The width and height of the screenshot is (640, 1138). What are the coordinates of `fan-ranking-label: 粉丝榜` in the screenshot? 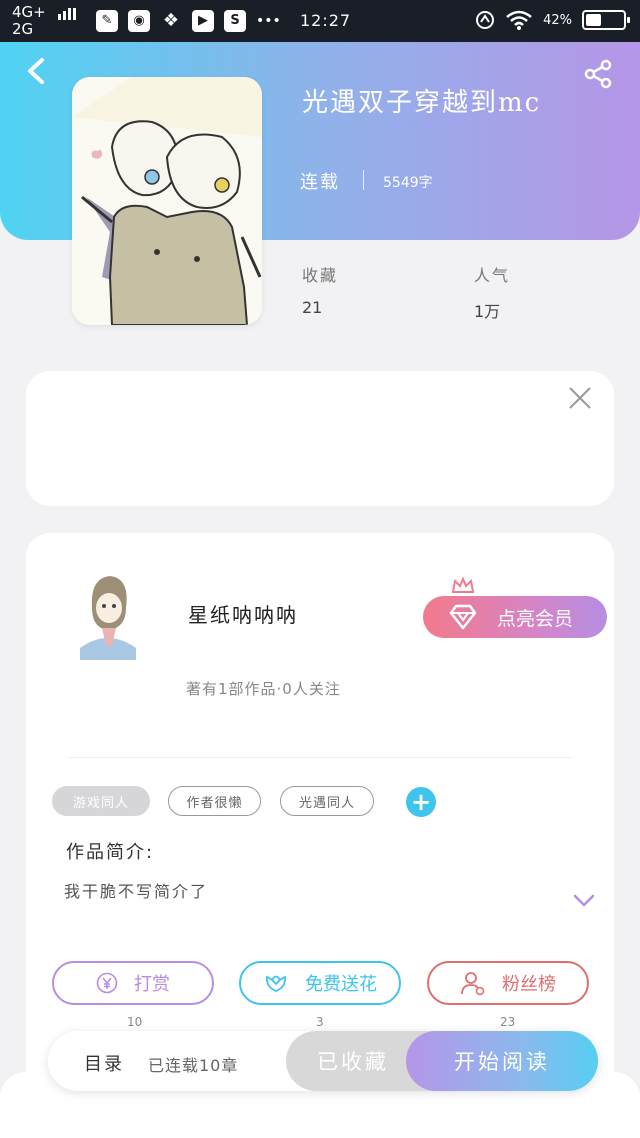 It's located at (529, 984).